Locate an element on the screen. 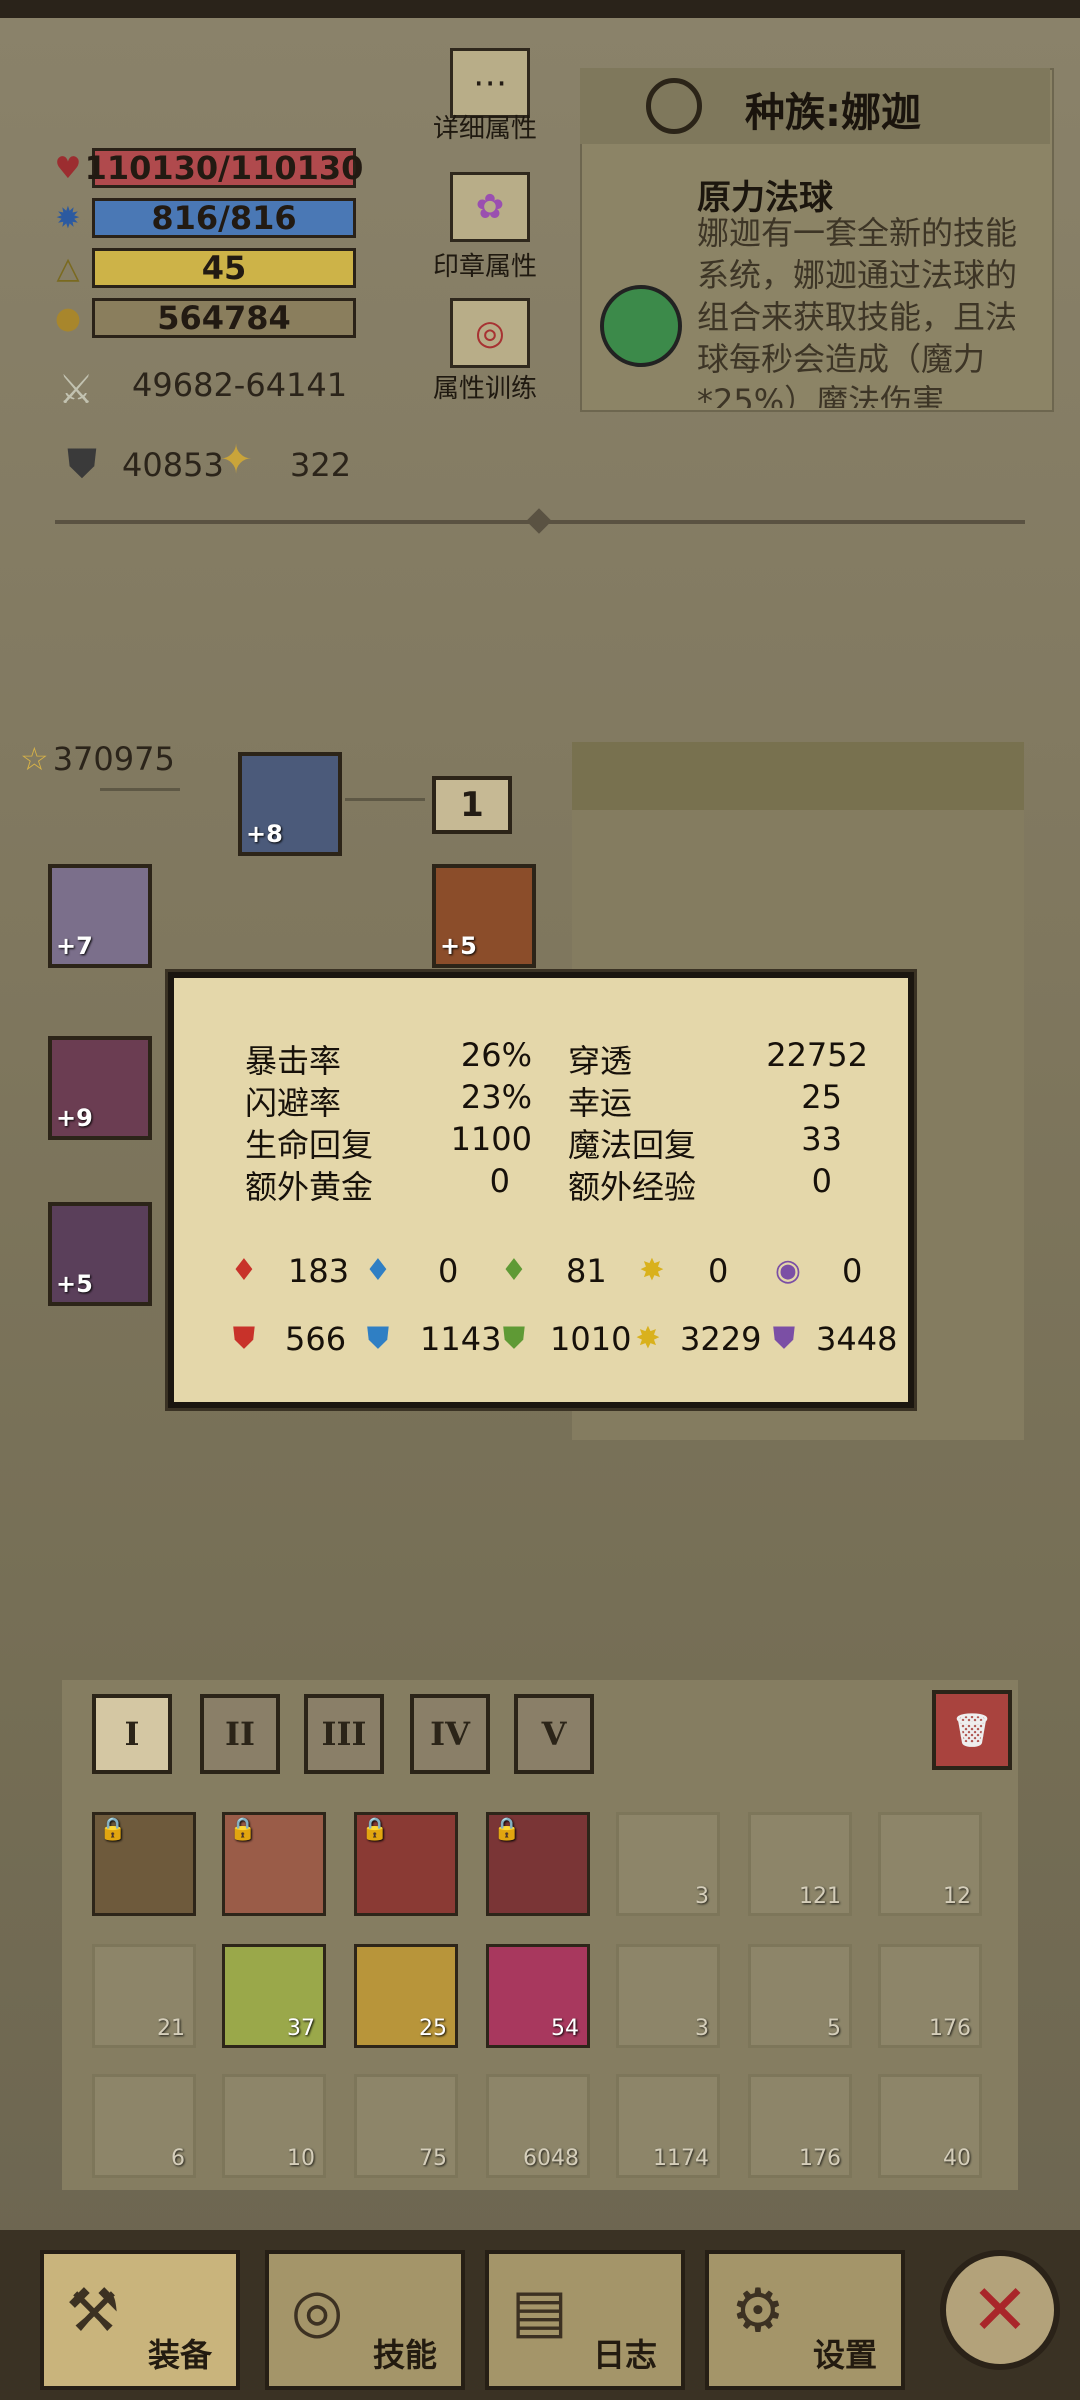  seal-attr-button: ✿ is located at coordinates (490, 207).